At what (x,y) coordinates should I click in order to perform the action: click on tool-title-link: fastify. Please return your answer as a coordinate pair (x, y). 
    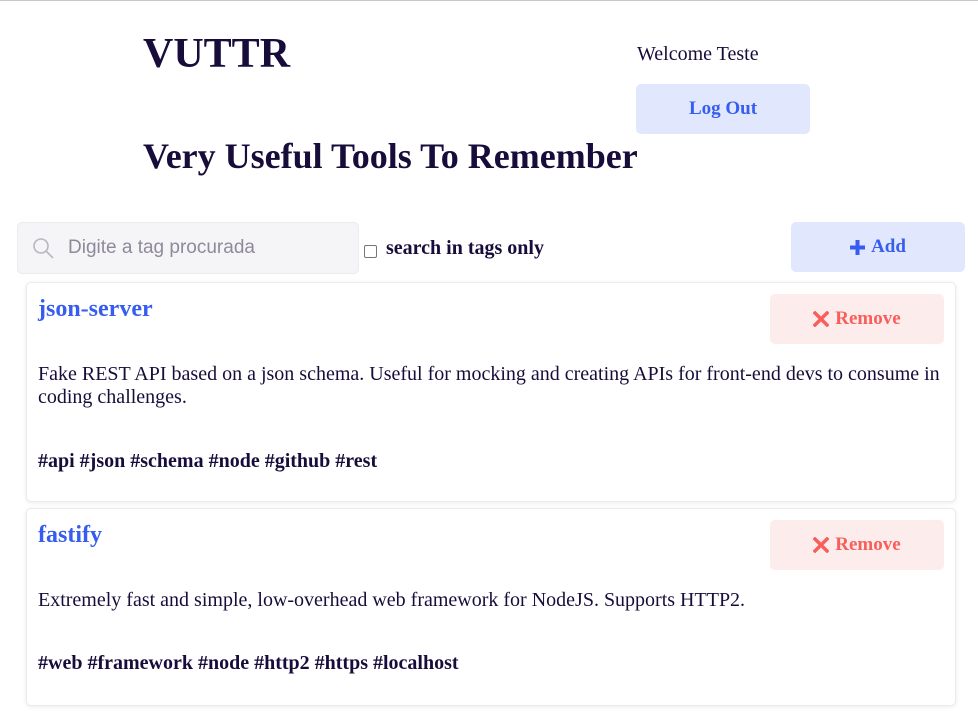
    Looking at the image, I should click on (70, 535).